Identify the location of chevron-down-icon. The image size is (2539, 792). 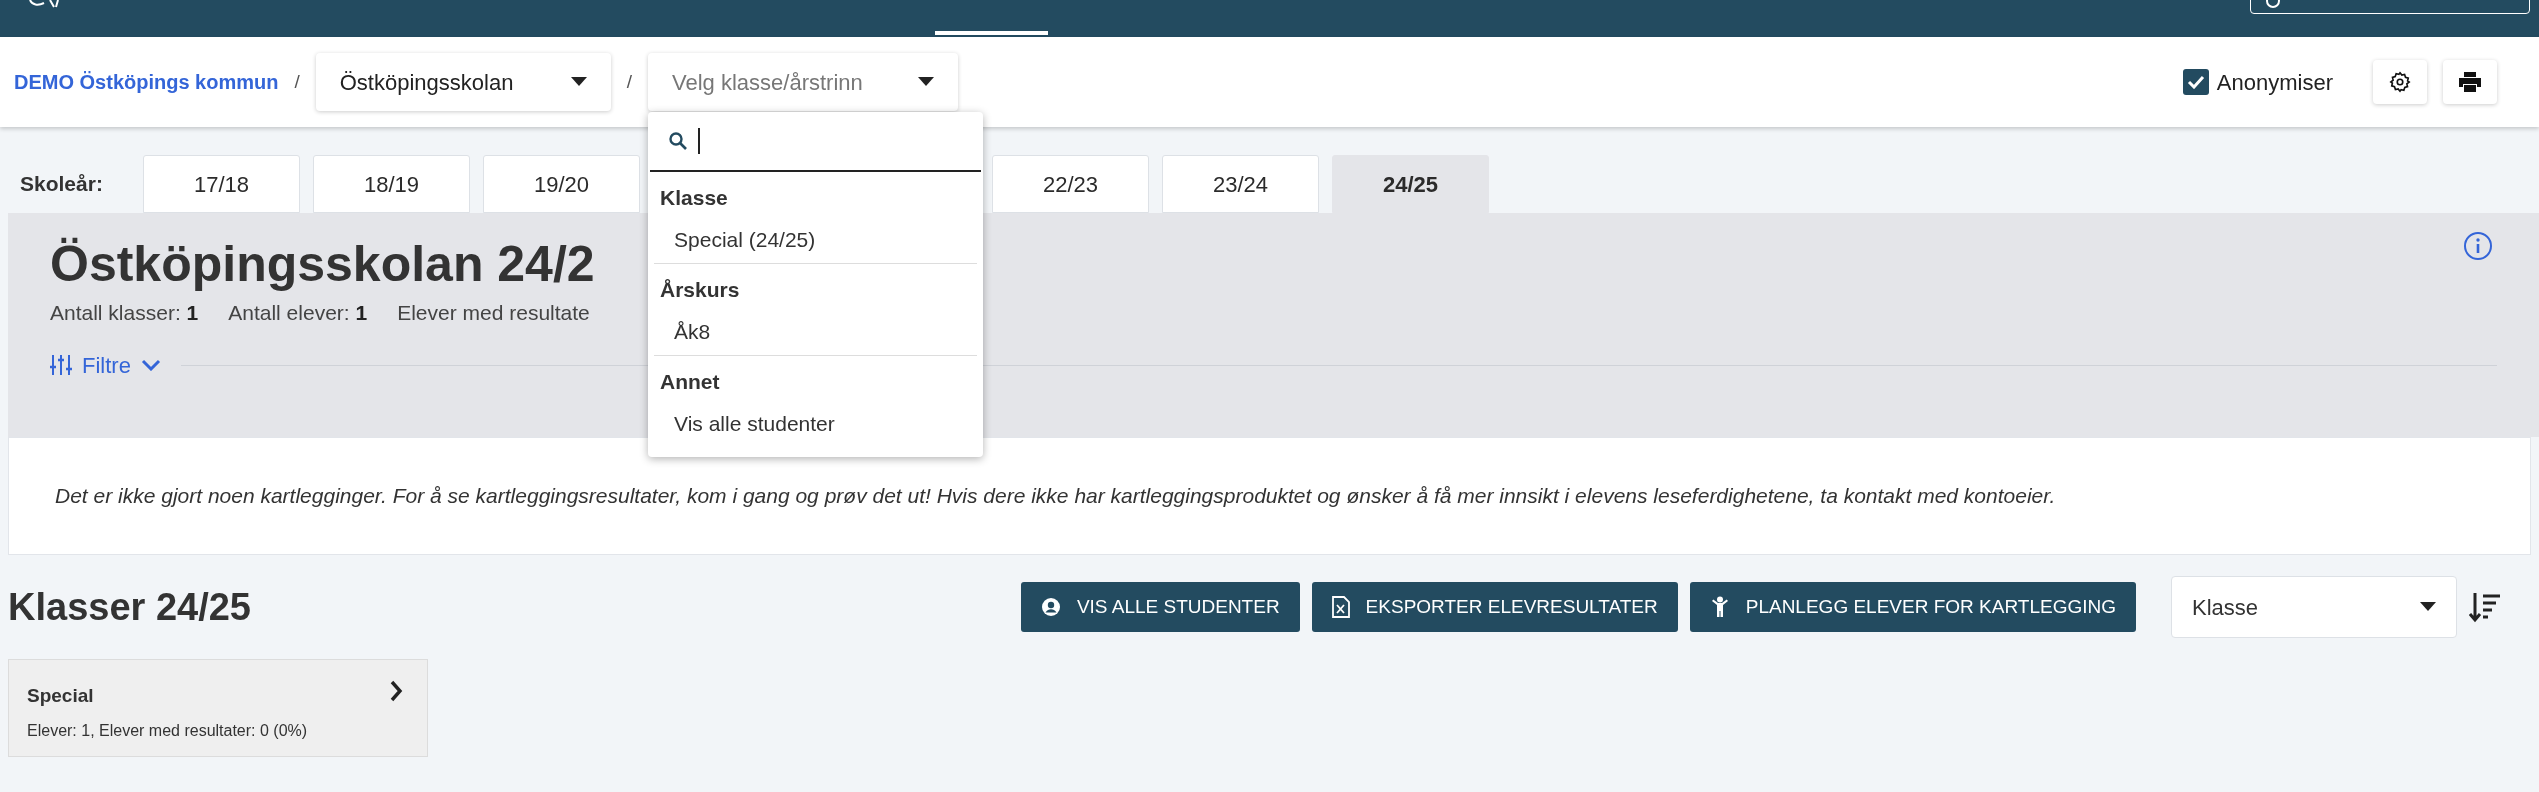
(150, 365).